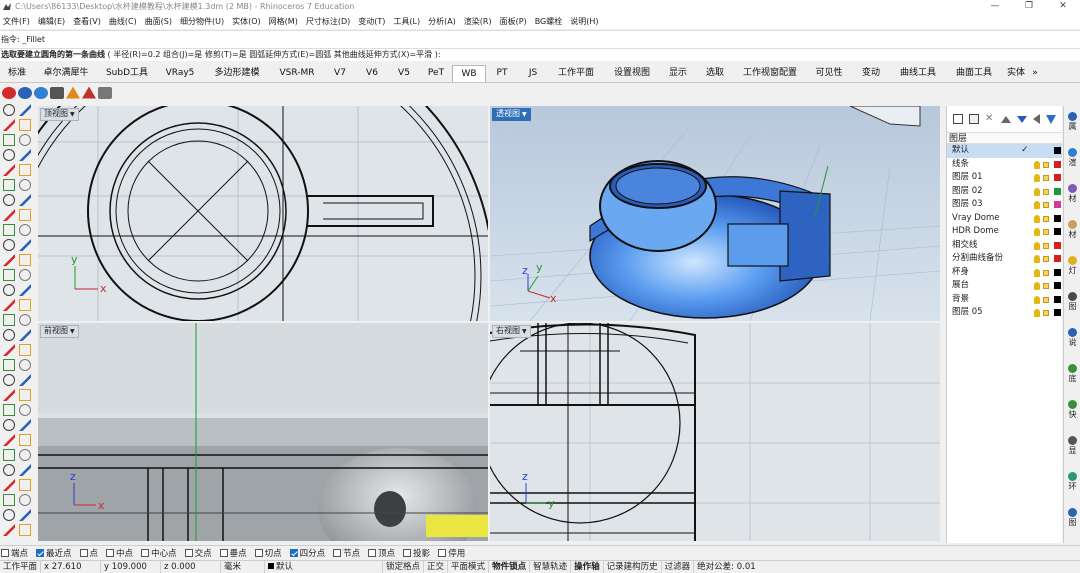  What do you see at coordinates (975, 231) in the screenshot?
I see `layer-name: HDR Dome` at bounding box center [975, 231].